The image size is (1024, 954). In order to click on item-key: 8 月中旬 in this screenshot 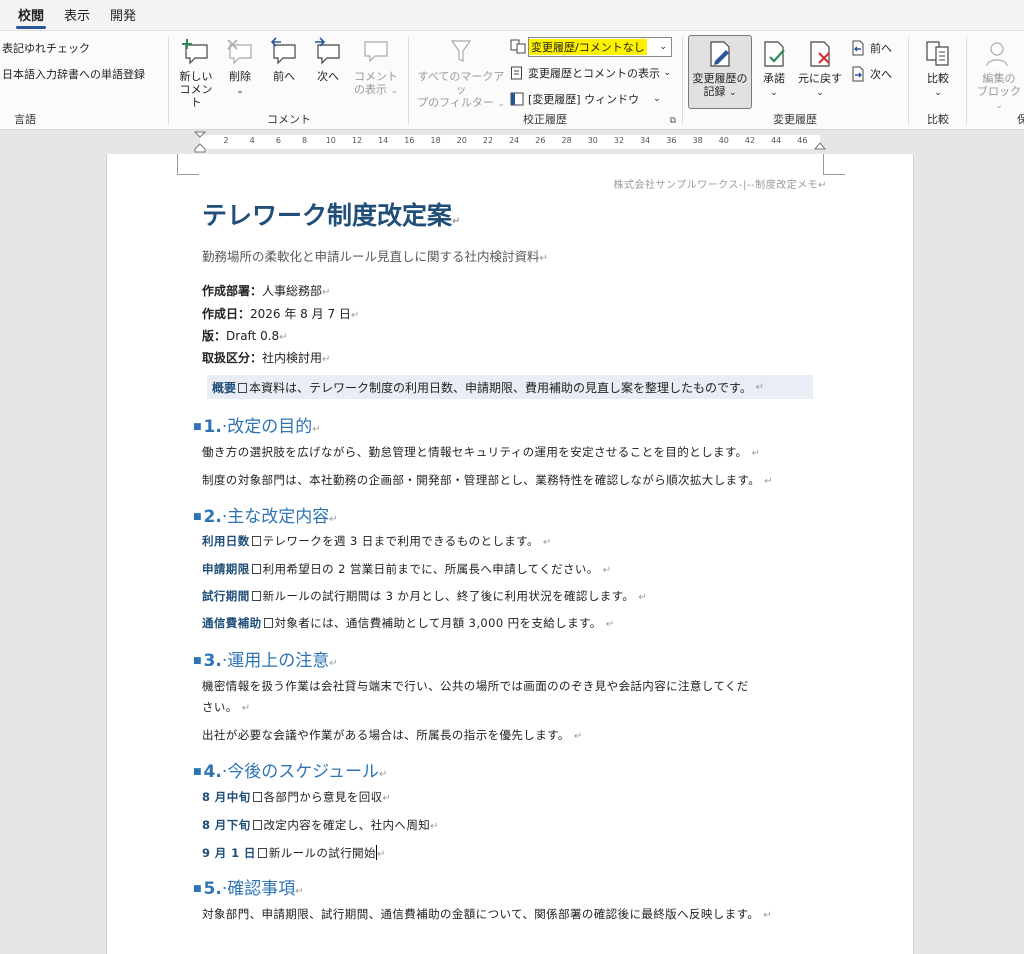, I will do `click(226, 797)`.